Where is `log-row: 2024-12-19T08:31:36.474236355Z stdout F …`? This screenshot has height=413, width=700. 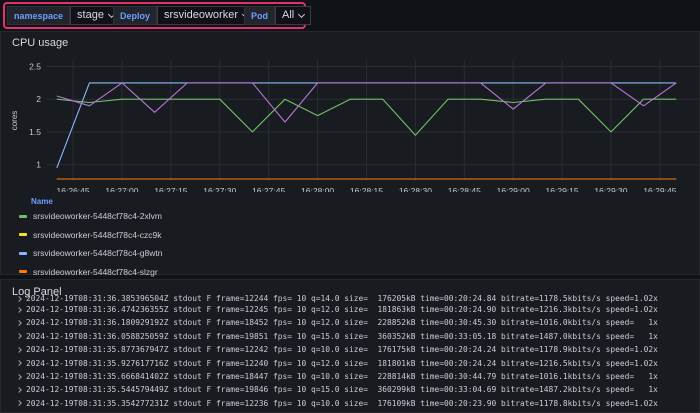 log-row: 2024-12-19T08:31:36.474236355Z stdout F … is located at coordinates (358, 309).